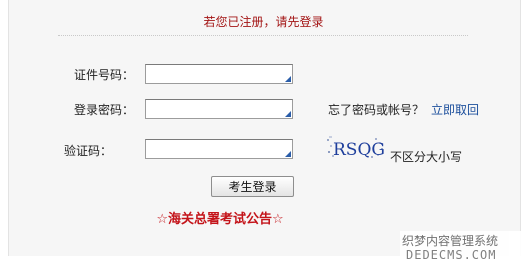 The image size is (527, 268). I want to click on retrieve-now-link: 立即取回, so click(455, 109).